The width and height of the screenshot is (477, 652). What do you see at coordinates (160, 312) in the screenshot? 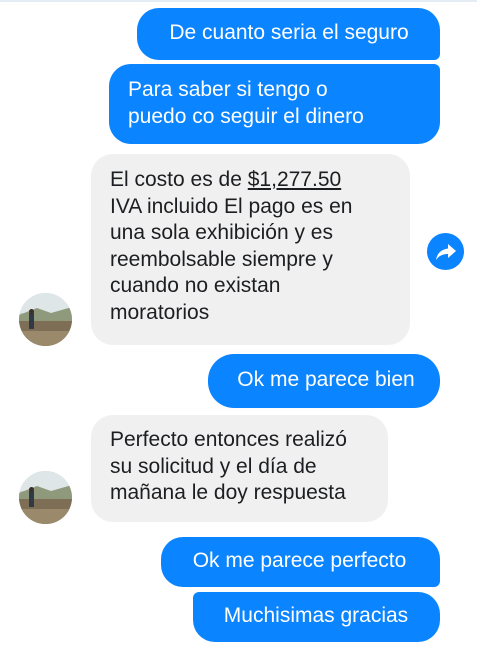
I see `message-text: moratorios` at bounding box center [160, 312].